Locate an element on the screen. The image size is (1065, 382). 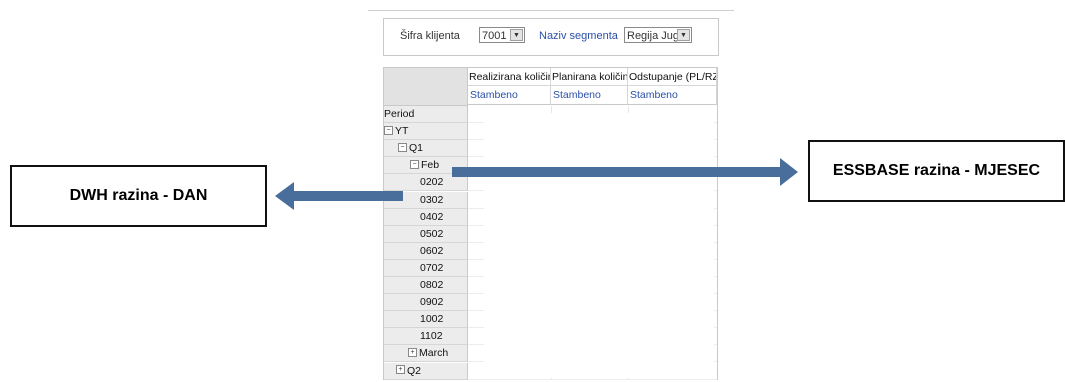
callout-dwh-text: DWH razina - DAN is located at coordinates (138, 195).